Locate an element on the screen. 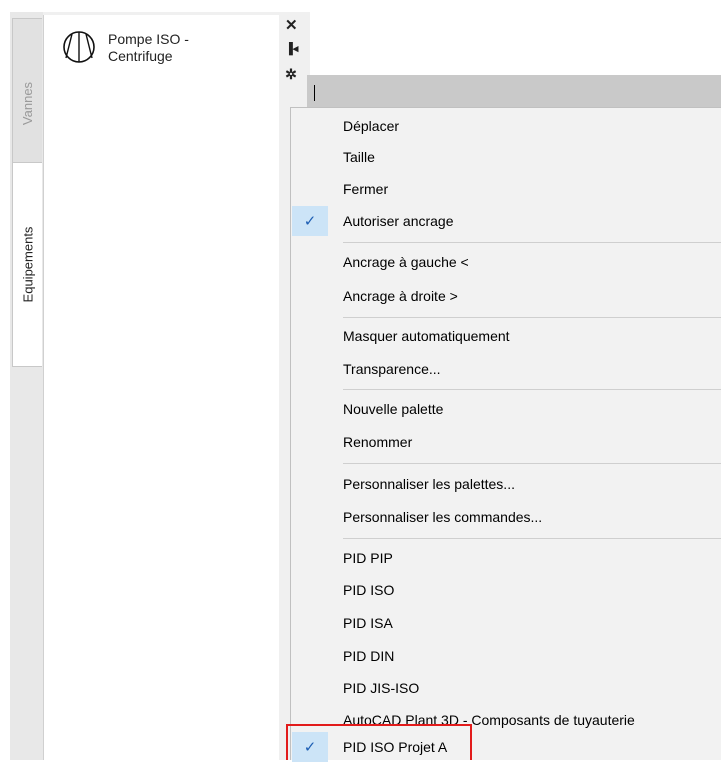 Image resolution: width=721 pixels, height=762 pixels. tool-label: Pompe ISO - Centrifuge is located at coordinates (148, 47).